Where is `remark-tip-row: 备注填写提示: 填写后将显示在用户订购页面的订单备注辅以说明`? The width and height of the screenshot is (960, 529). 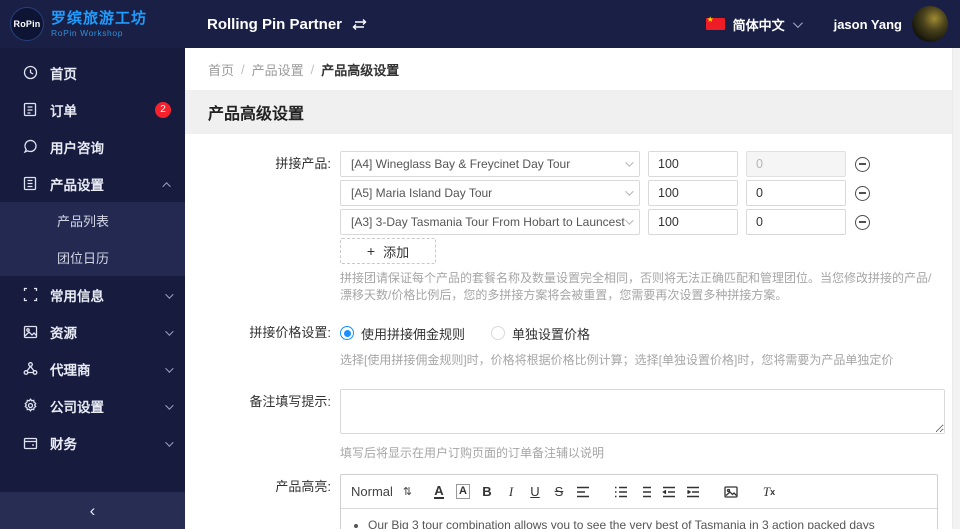
remark-tip-row: 备注填写提示: 填写后将显示在用户订购页面的订单备注辅以说明 is located at coordinates (572, 425).